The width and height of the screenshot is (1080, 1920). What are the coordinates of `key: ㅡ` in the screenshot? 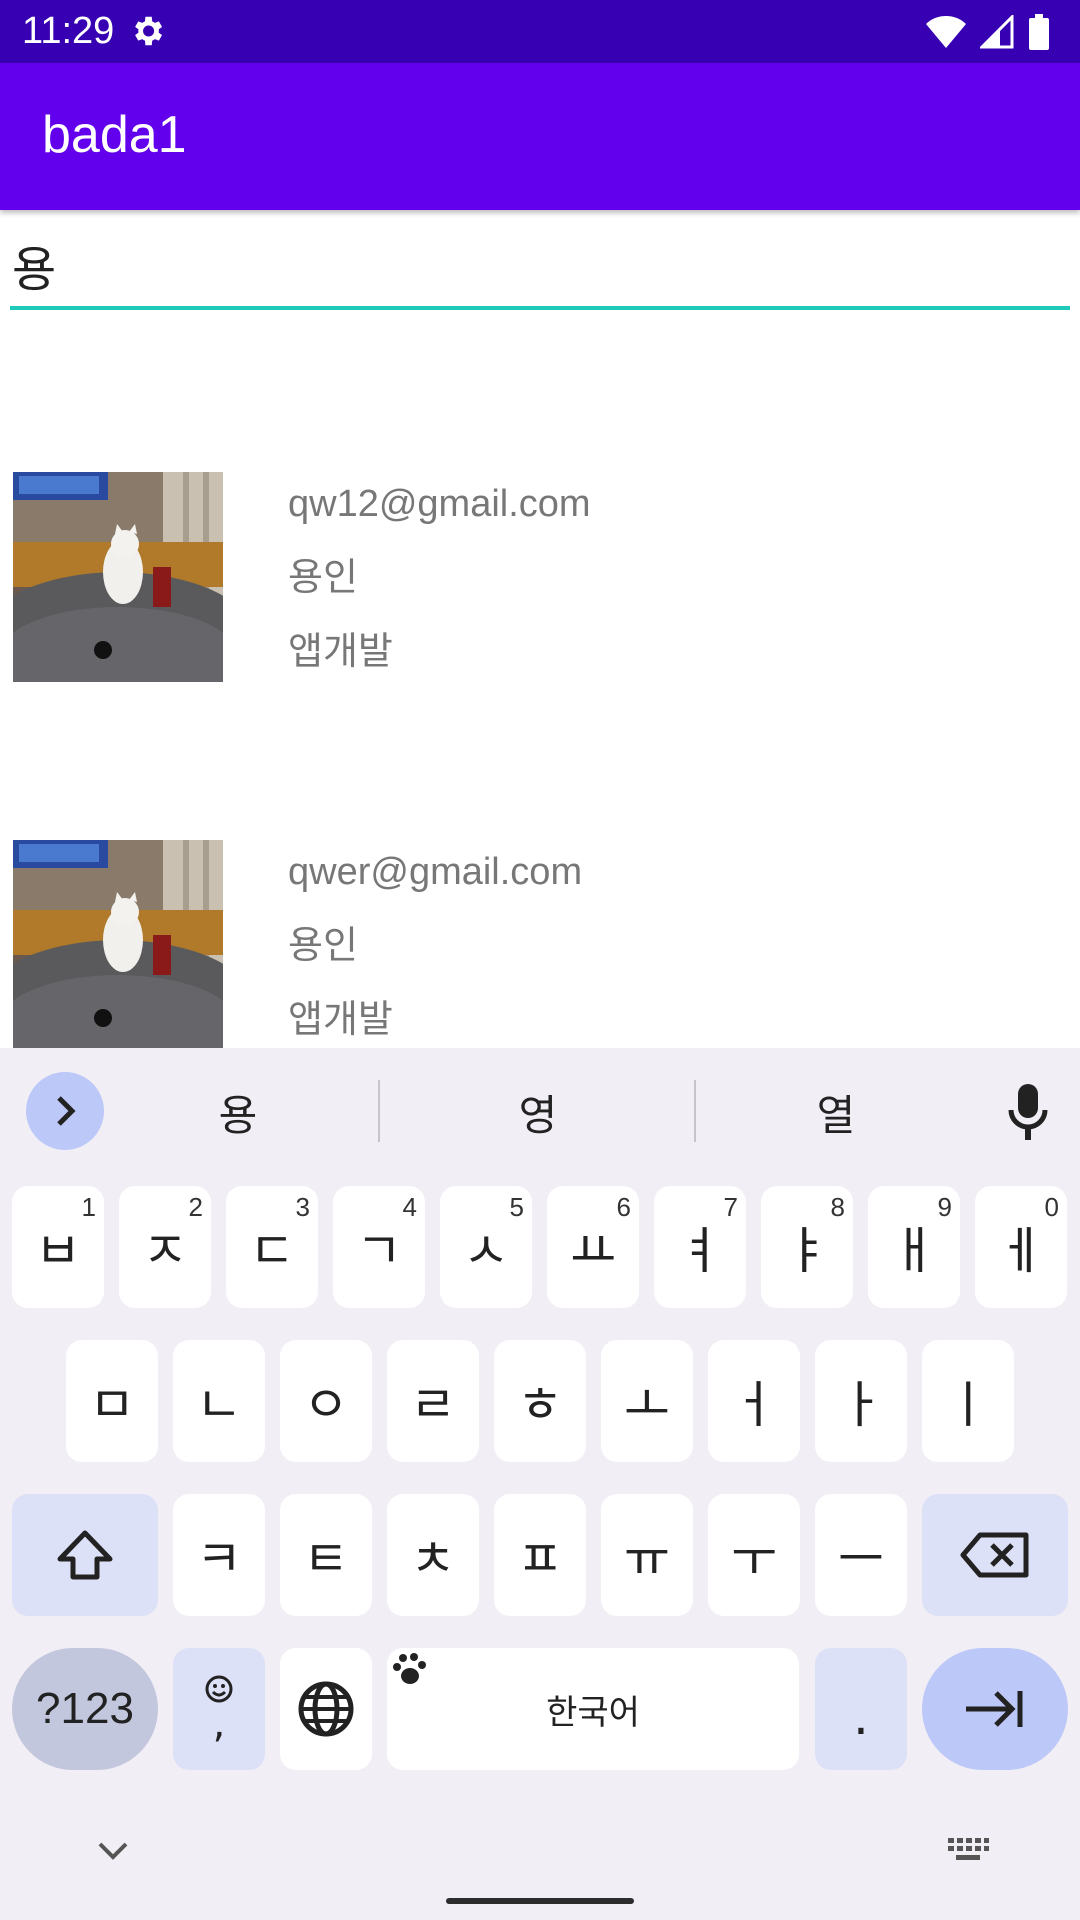 It's located at (861, 1555).